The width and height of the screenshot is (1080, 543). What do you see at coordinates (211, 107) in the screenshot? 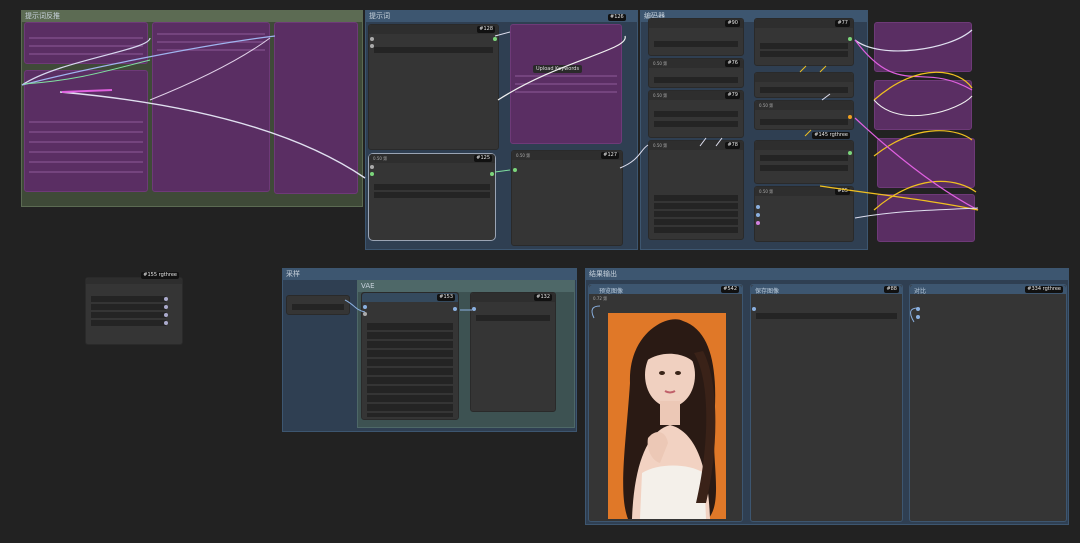
I see `text-node-c` at bounding box center [211, 107].